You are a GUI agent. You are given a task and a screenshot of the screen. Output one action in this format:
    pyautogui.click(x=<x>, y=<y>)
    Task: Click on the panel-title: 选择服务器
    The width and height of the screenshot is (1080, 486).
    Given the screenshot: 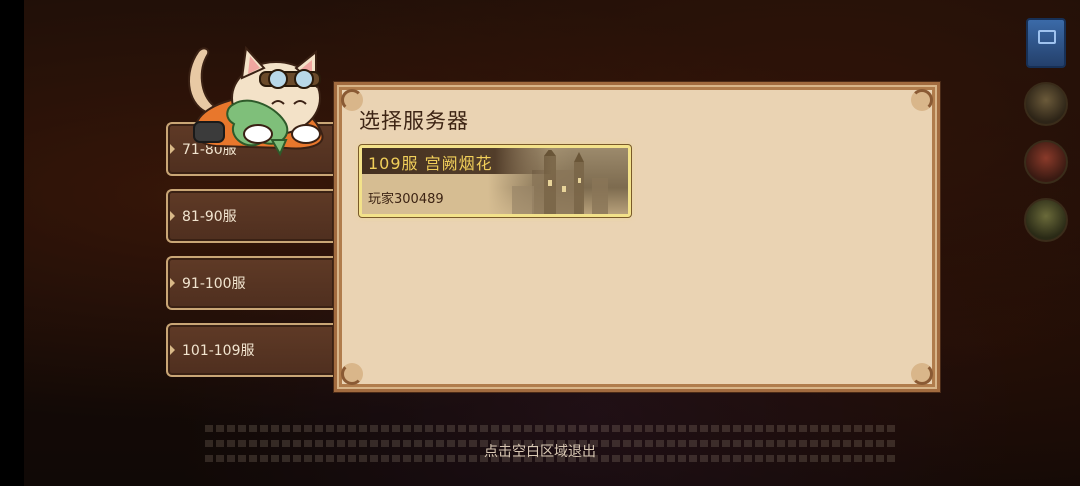 What is the action you would take?
    pyautogui.click(x=414, y=121)
    